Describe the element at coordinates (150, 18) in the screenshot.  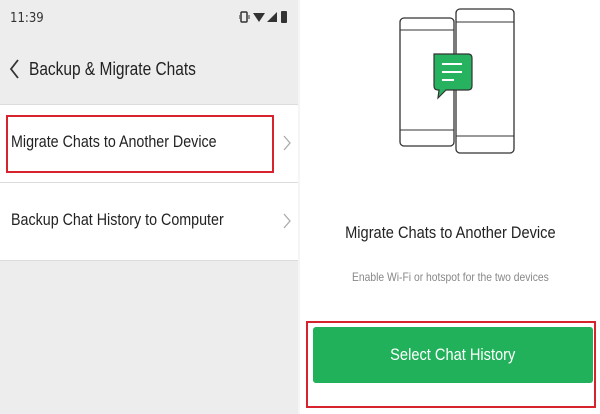
I see `status-bar: 11:39` at that location.